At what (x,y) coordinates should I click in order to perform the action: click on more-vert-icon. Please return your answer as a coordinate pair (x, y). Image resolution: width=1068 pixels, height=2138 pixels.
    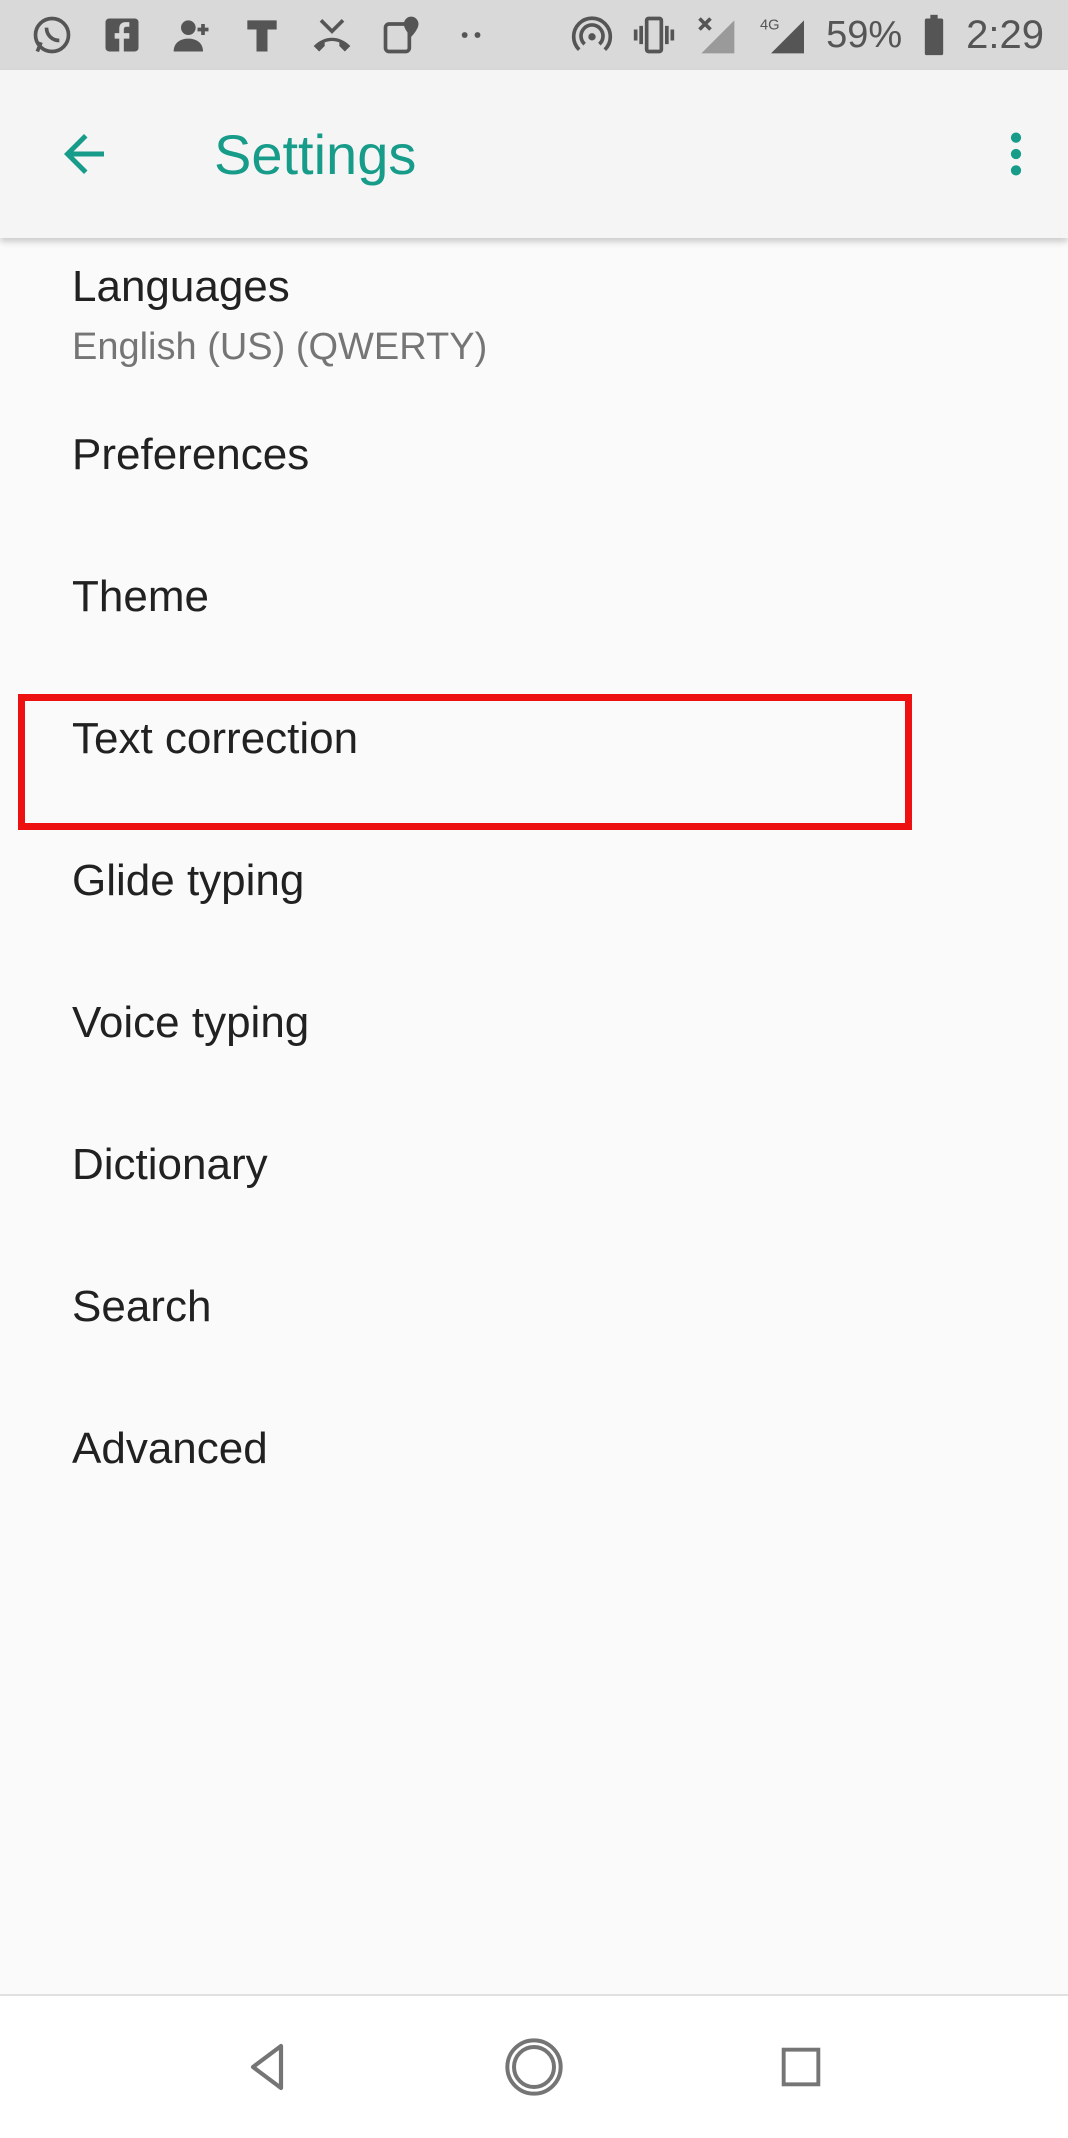
    Looking at the image, I should click on (1016, 154).